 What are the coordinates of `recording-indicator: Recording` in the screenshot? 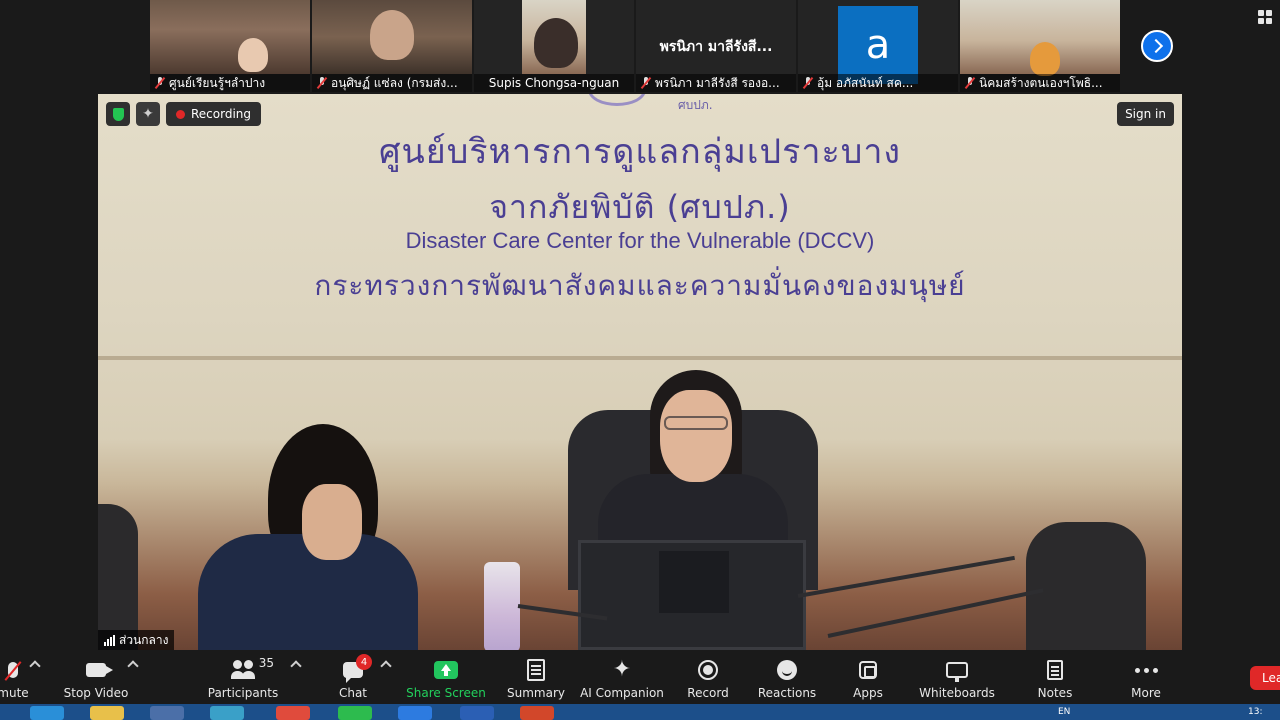 It's located at (214, 114).